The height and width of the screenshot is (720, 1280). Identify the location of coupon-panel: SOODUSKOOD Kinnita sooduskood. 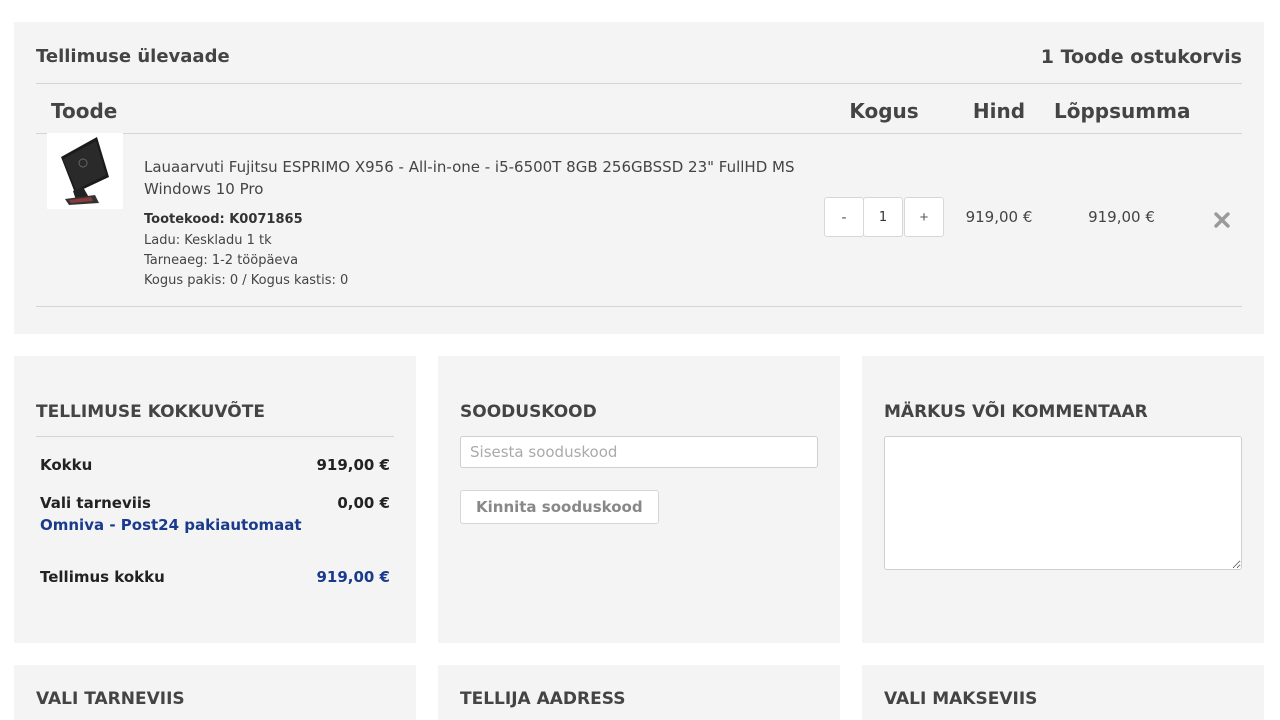
(639, 499).